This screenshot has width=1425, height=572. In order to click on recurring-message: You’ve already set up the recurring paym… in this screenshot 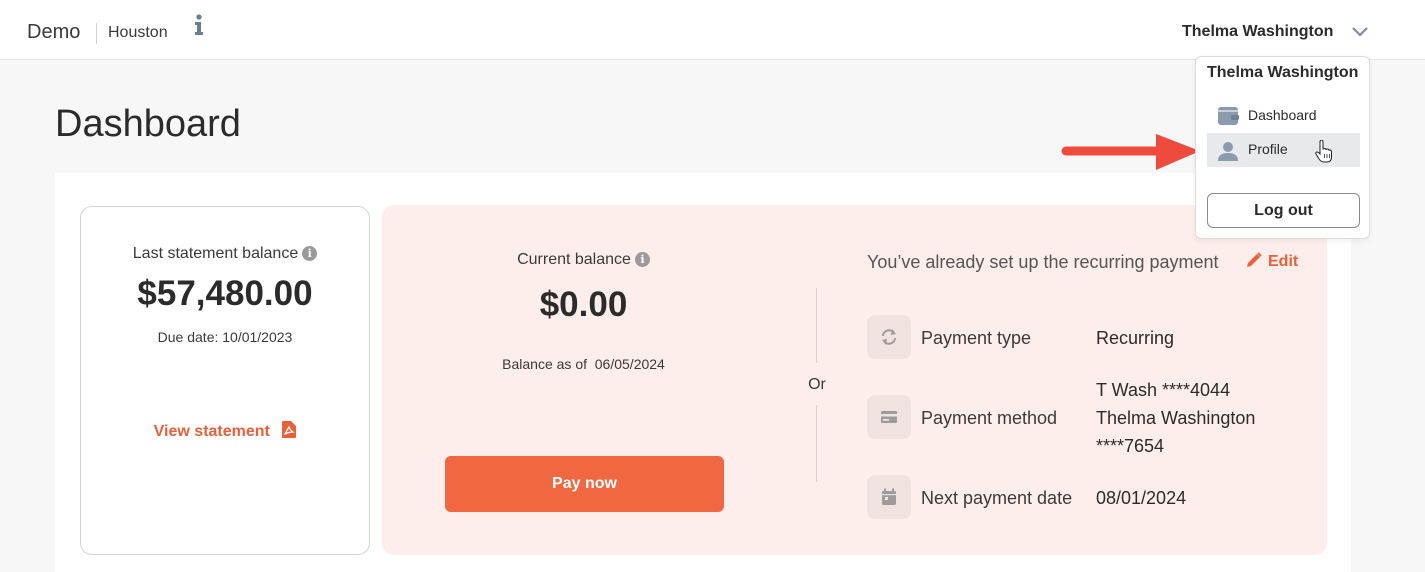, I will do `click(1043, 262)`.